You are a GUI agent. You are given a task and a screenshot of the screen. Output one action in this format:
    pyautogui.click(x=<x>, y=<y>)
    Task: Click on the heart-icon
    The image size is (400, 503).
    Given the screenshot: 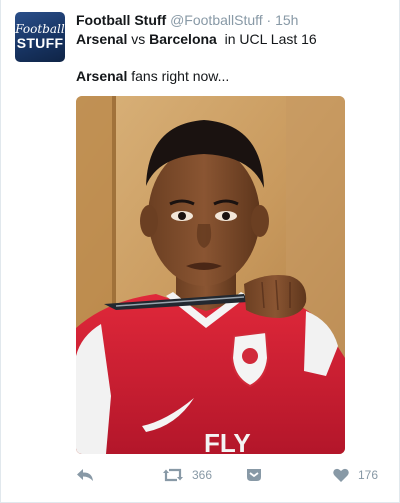 What is the action you would take?
    pyautogui.click(x=341, y=475)
    